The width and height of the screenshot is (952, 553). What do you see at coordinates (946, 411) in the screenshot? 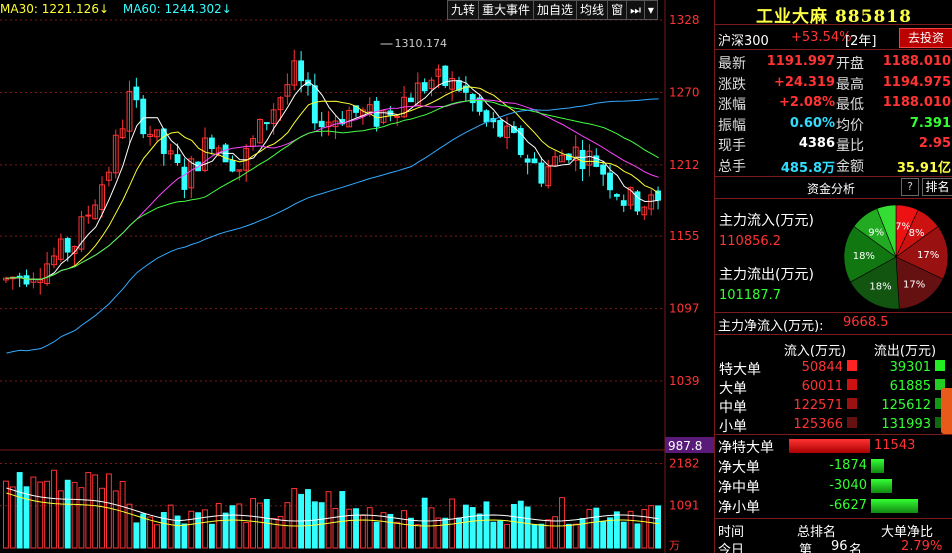
I see `side-collapse-tab` at bounding box center [946, 411].